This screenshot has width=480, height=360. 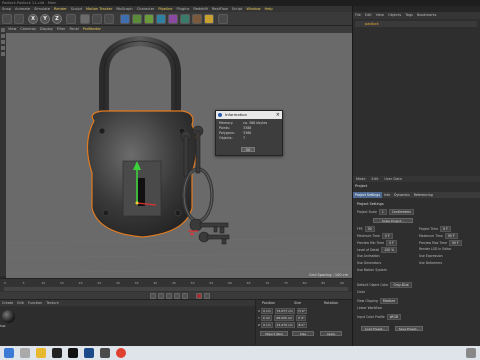 I want to click on project-field: Default Object Color Gray-Blue, so click(x=384, y=285).